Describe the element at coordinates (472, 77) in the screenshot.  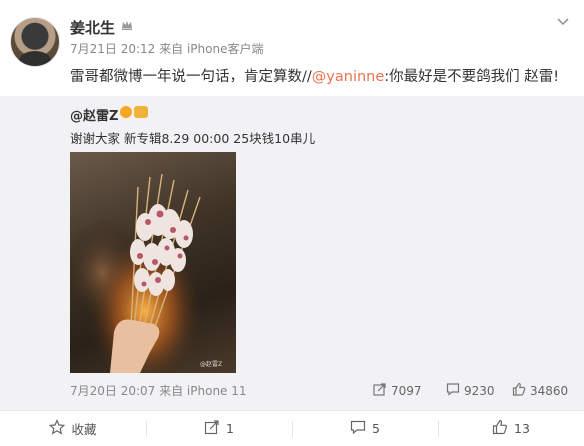
I see `post-text-rest: :你最好是不要鸽我们 赵雷!` at that location.